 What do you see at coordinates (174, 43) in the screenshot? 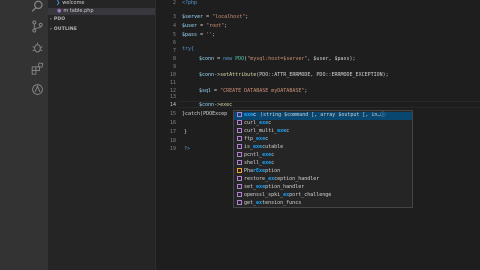
I see `line-number: 6` at bounding box center [174, 43].